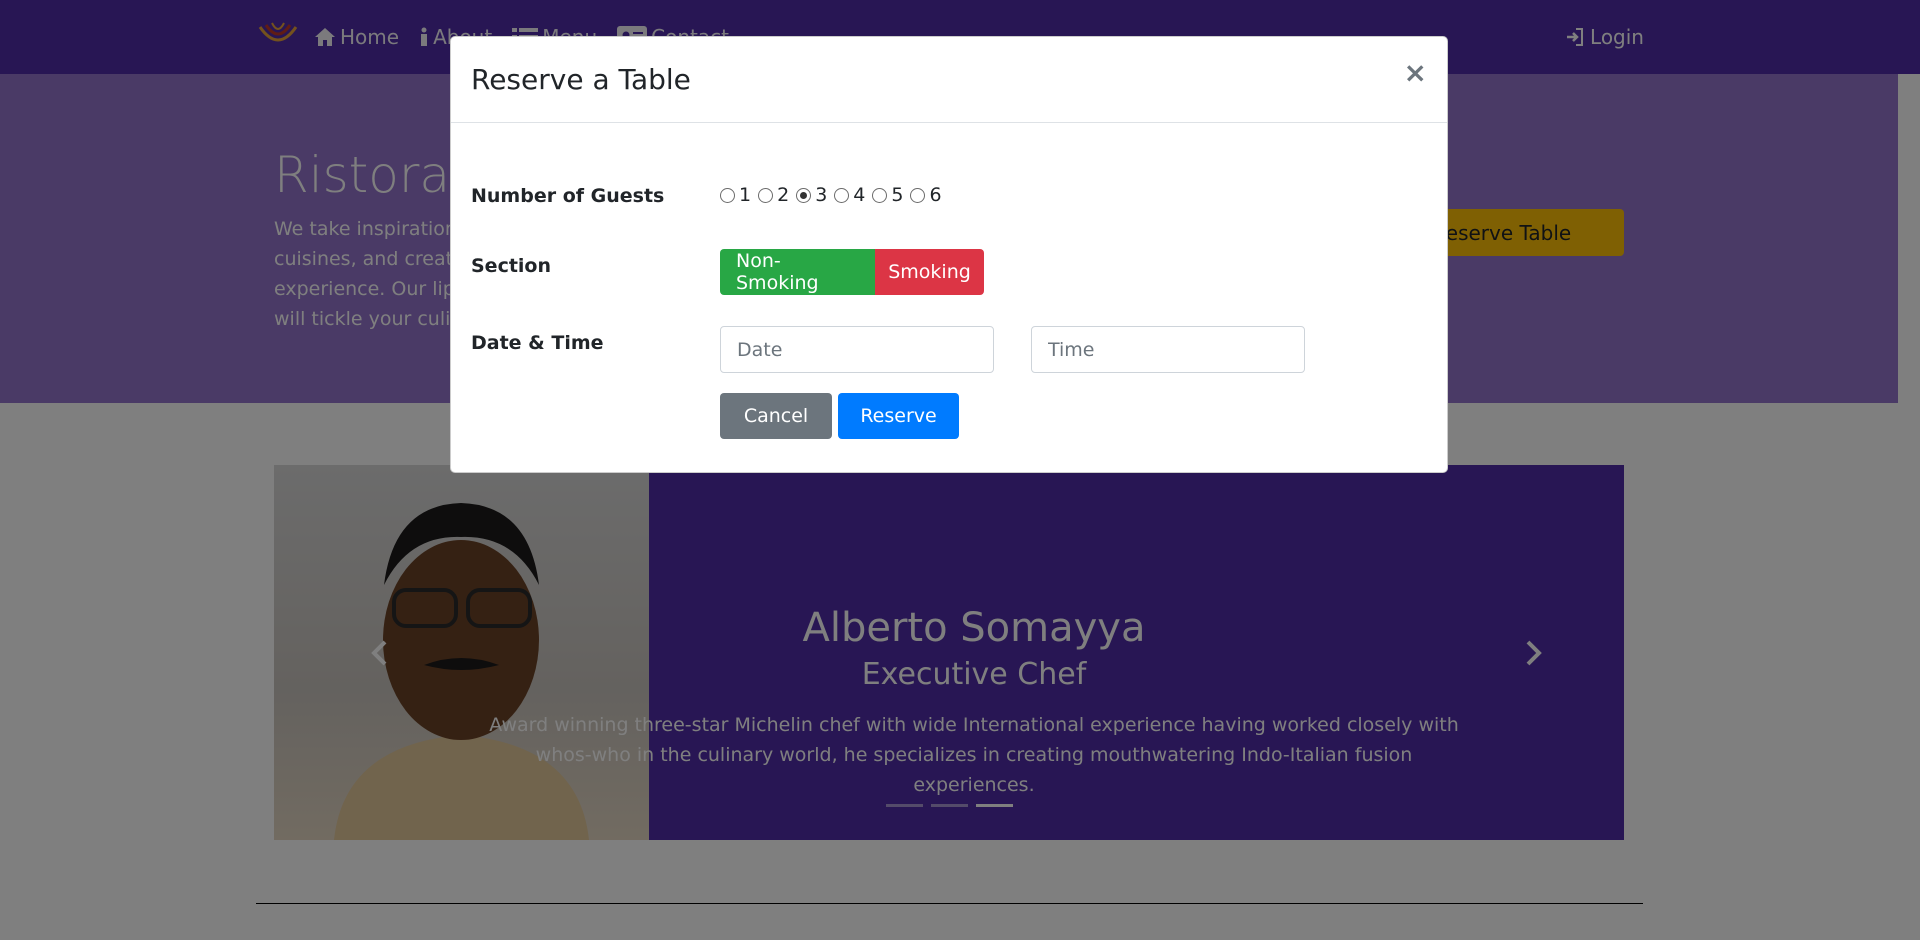  I want to click on guest-option-label: 6, so click(935, 195).